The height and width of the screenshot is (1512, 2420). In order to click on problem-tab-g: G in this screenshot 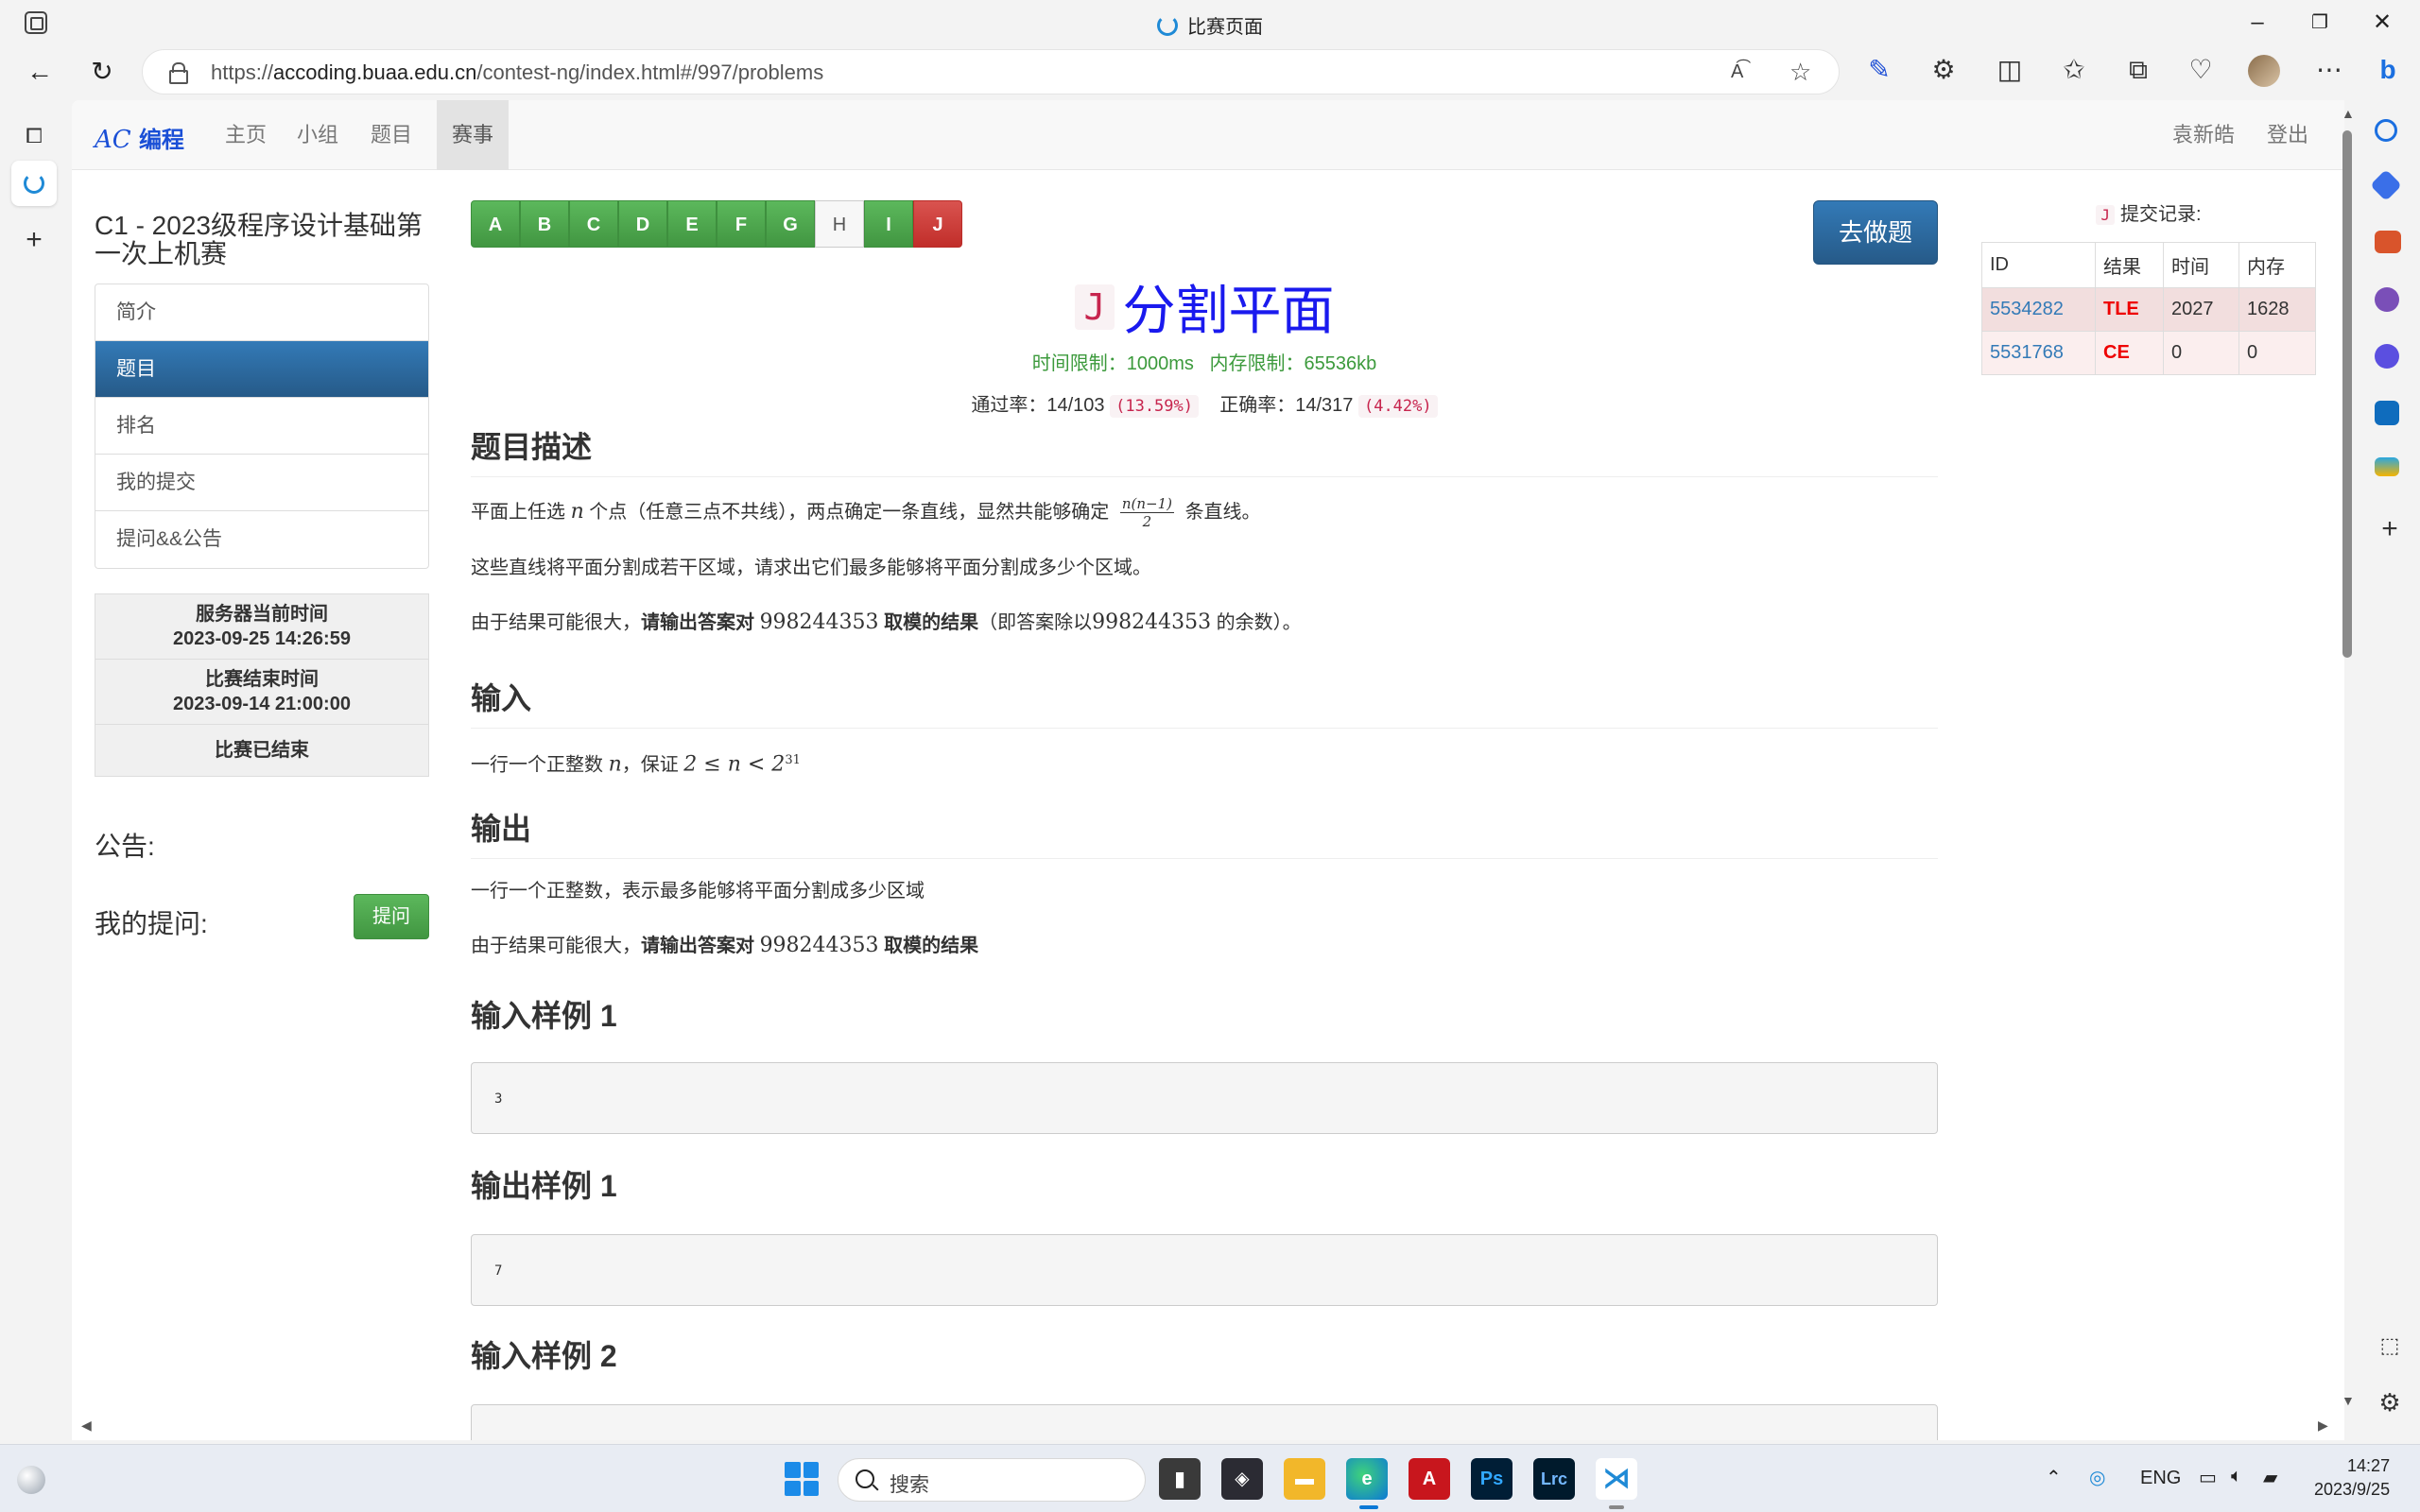, I will do `click(790, 224)`.